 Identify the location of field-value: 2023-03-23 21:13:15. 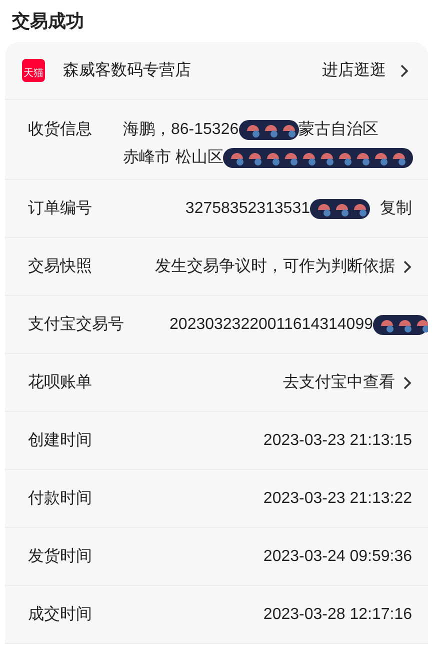
(337, 440).